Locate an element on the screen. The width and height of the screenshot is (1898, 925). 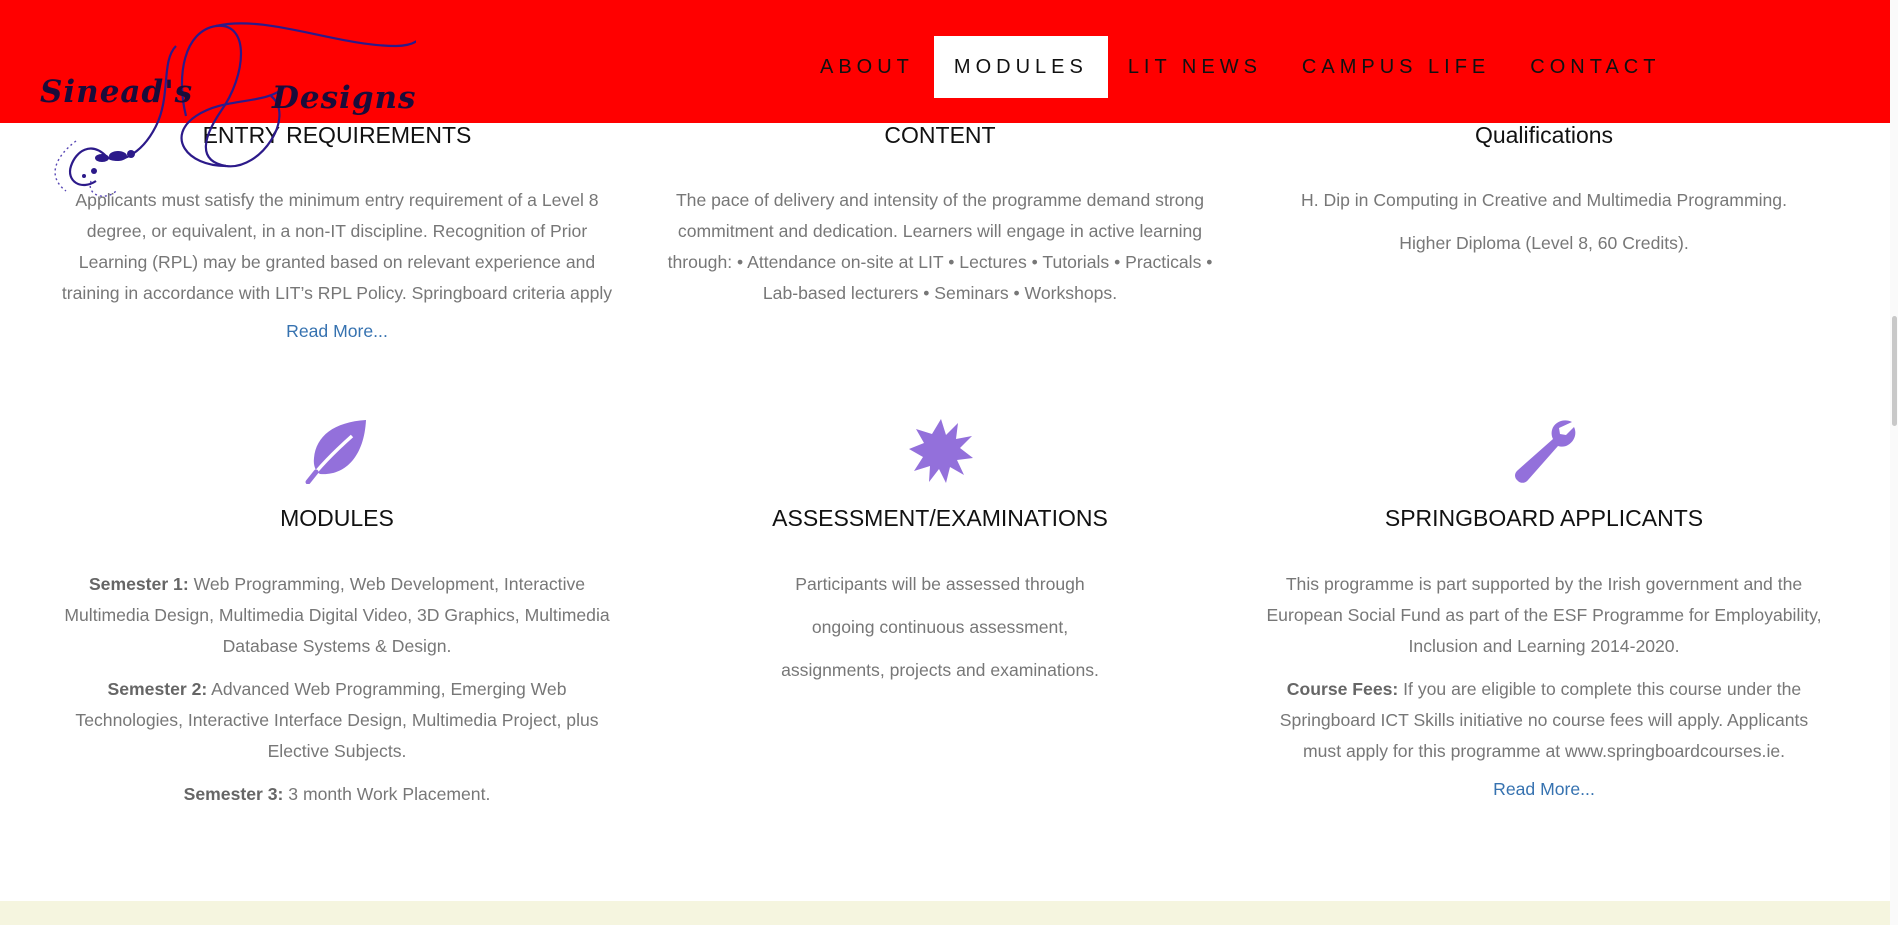
assessment-line-2: ongoing continuous assessment, is located at coordinates (940, 627).